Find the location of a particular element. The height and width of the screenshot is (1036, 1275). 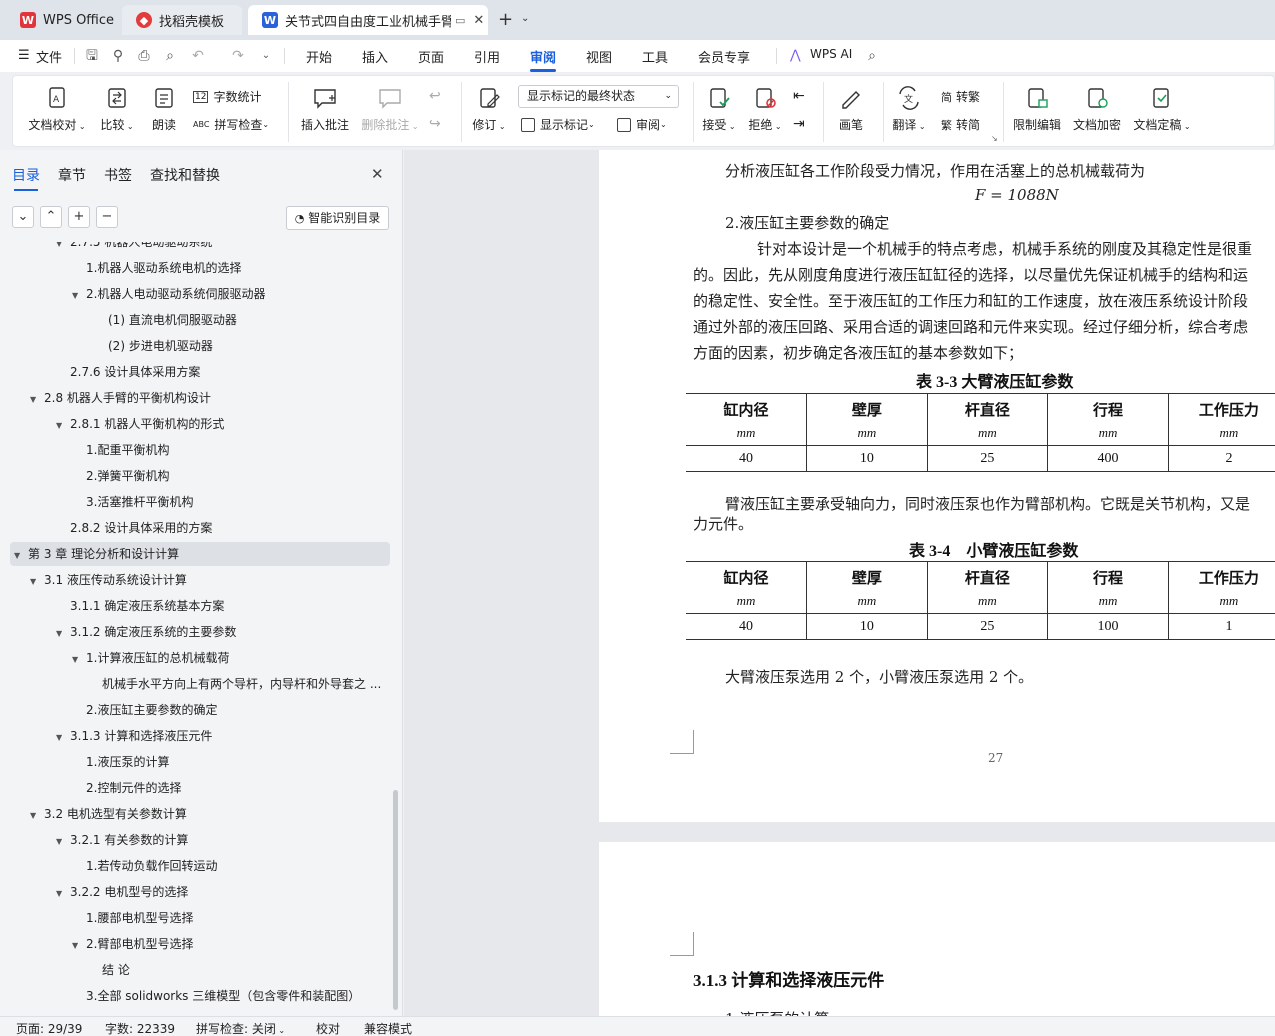

toc-item: 1.液压泵的计算 is located at coordinates (200, 762).